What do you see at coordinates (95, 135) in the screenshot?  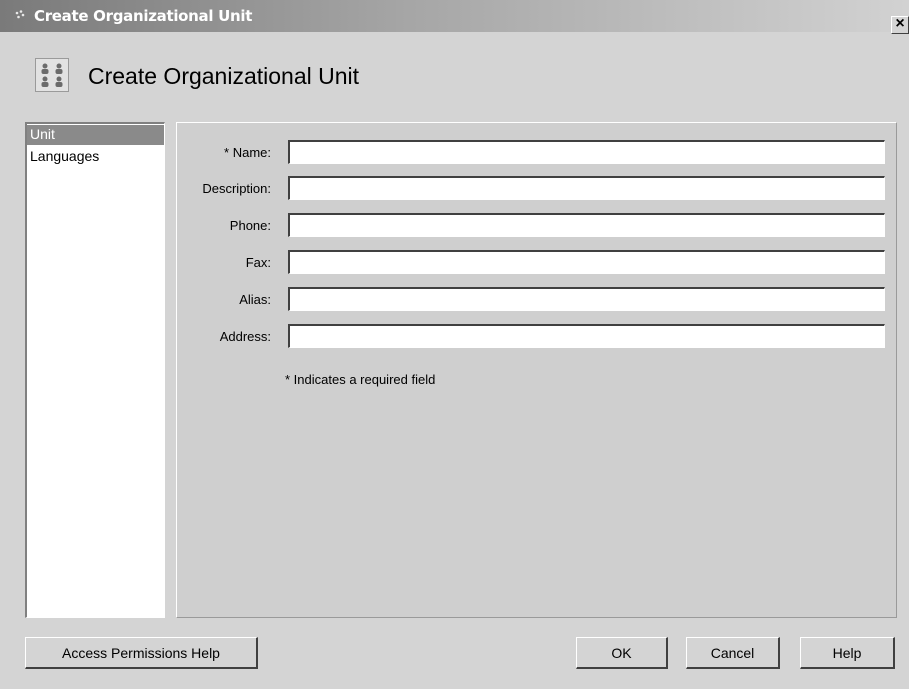 I see `nav-item-unit: Unit` at bounding box center [95, 135].